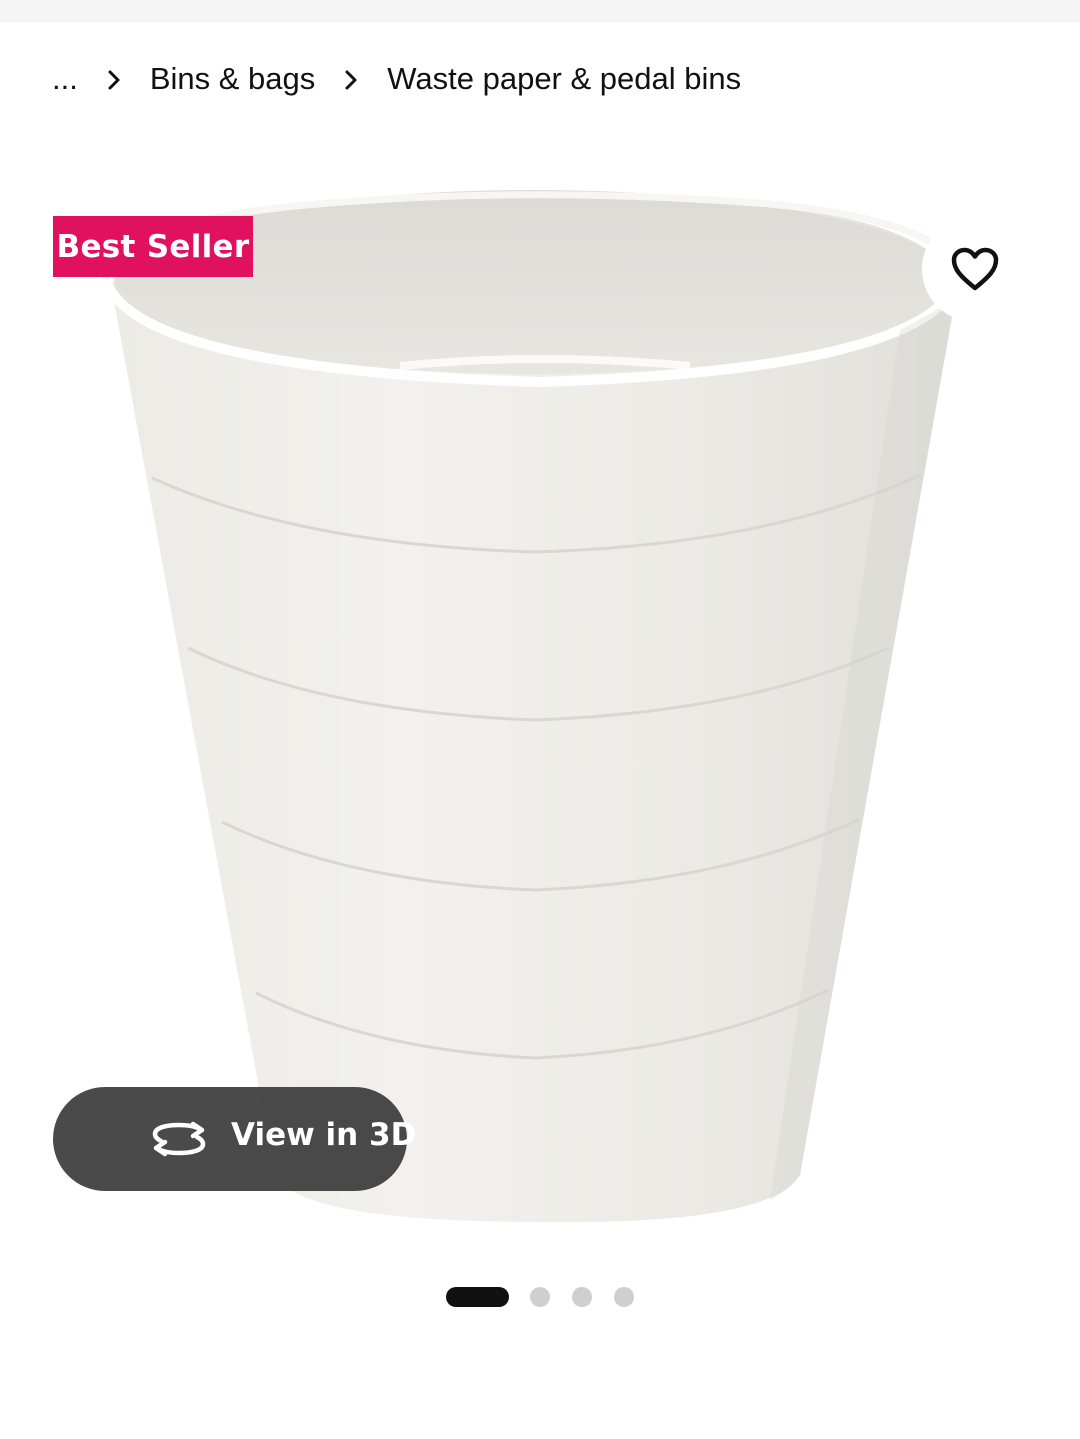 The height and width of the screenshot is (1439, 1080). I want to click on breadcrumb: ... Bins & bags Waste paper & pedal bins, so click(396, 79).